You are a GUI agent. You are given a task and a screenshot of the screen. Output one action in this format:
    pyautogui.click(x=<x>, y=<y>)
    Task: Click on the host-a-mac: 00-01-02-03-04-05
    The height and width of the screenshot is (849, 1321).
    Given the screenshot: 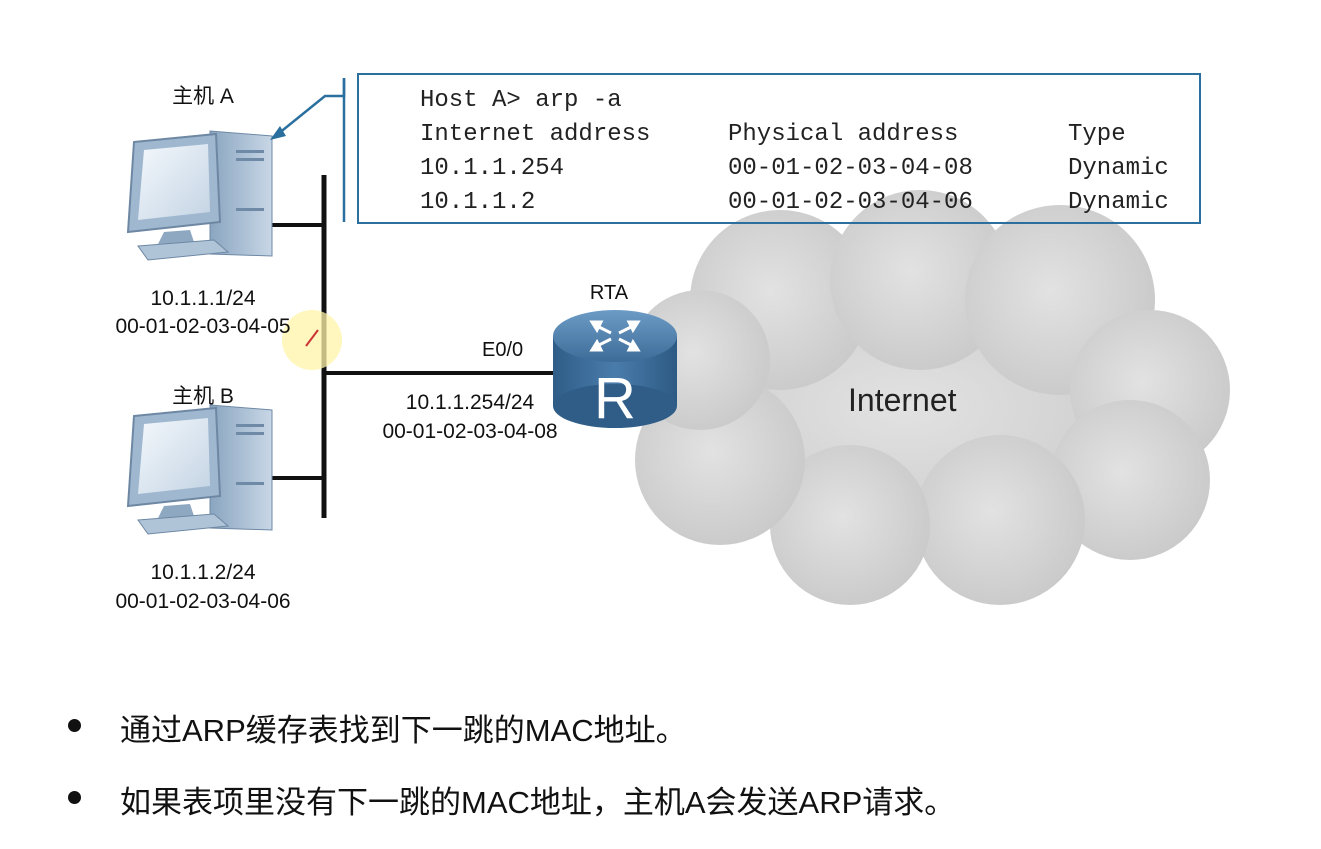 What is the action you would take?
    pyautogui.click(x=203, y=326)
    